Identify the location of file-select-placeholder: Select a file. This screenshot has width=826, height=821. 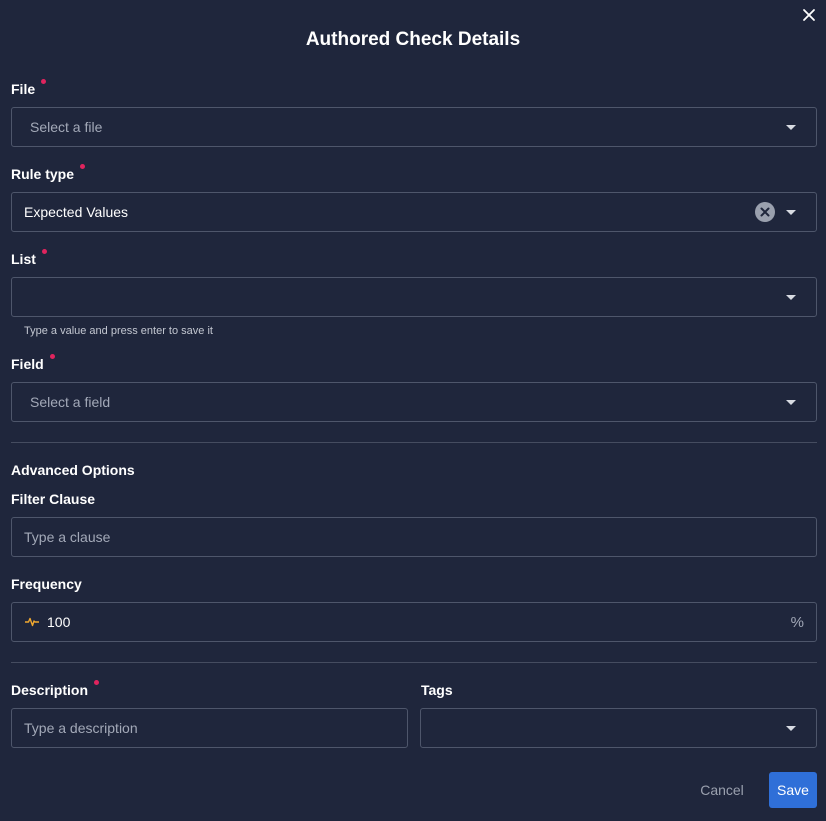
(66, 127).